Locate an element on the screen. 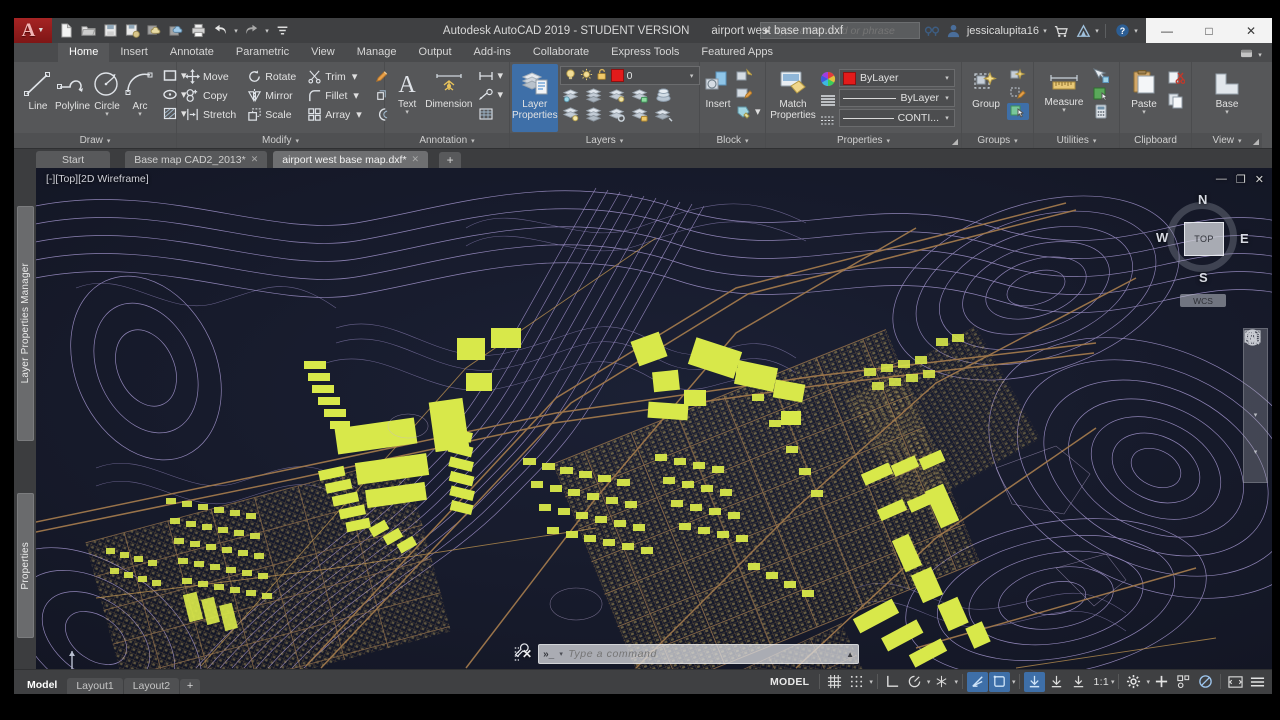  properties-dialog-launcher-icon: ◢ is located at coordinates (955, 141).